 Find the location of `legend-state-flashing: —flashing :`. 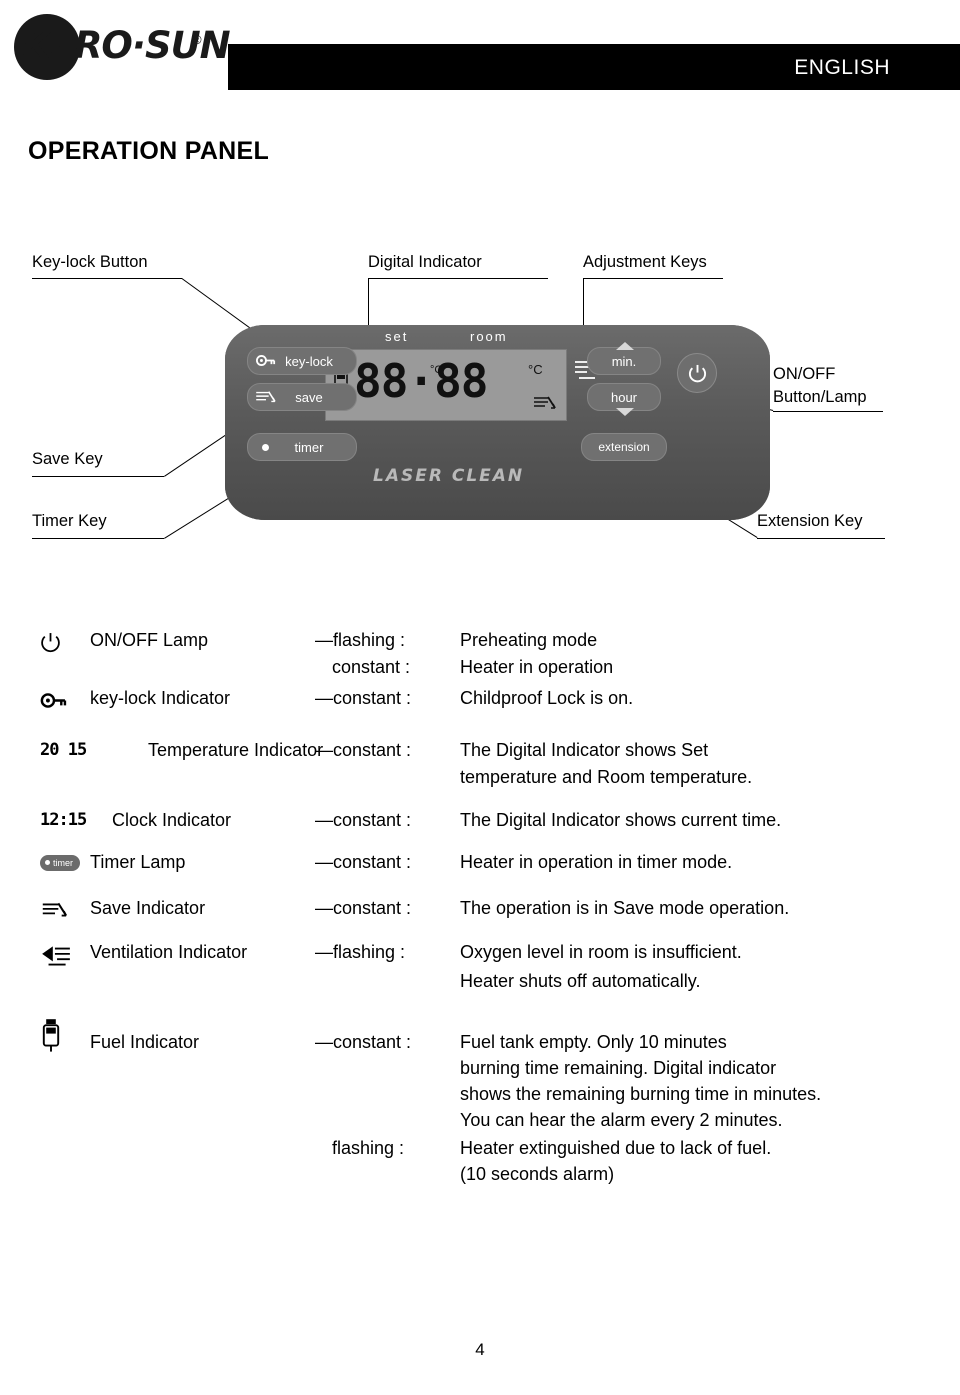

legend-state-flashing: —flashing : is located at coordinates (360, 640).